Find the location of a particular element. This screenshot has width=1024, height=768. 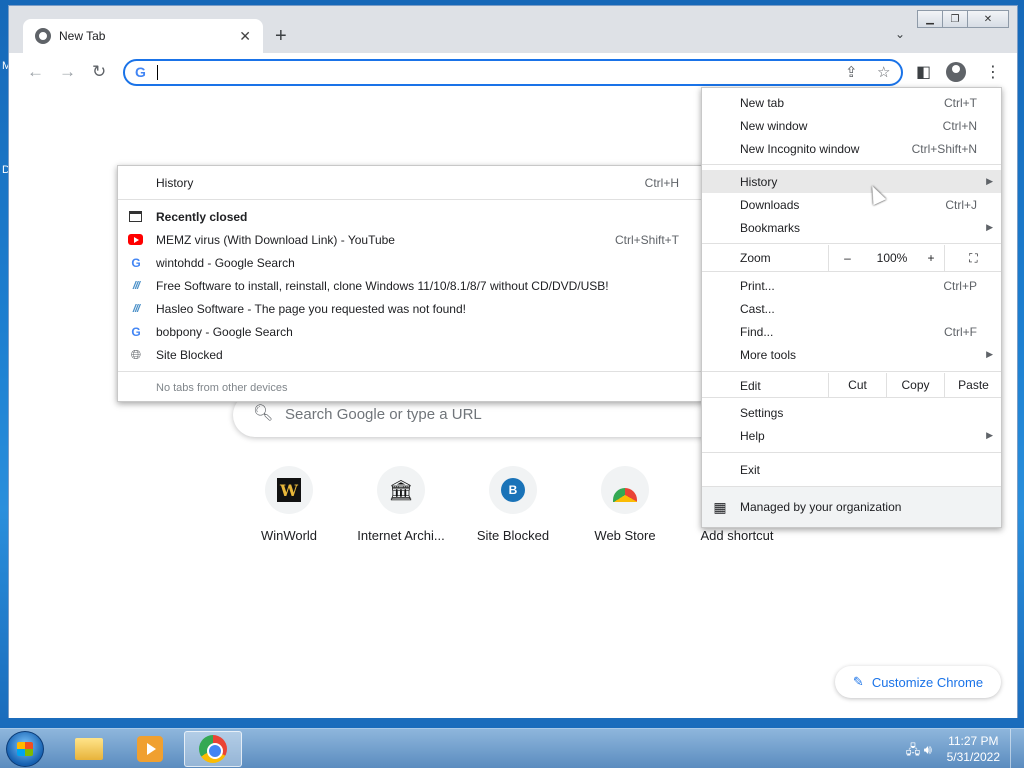

shortcut-site-blocked: B Site Blocked is located at coordinates (513, 504).